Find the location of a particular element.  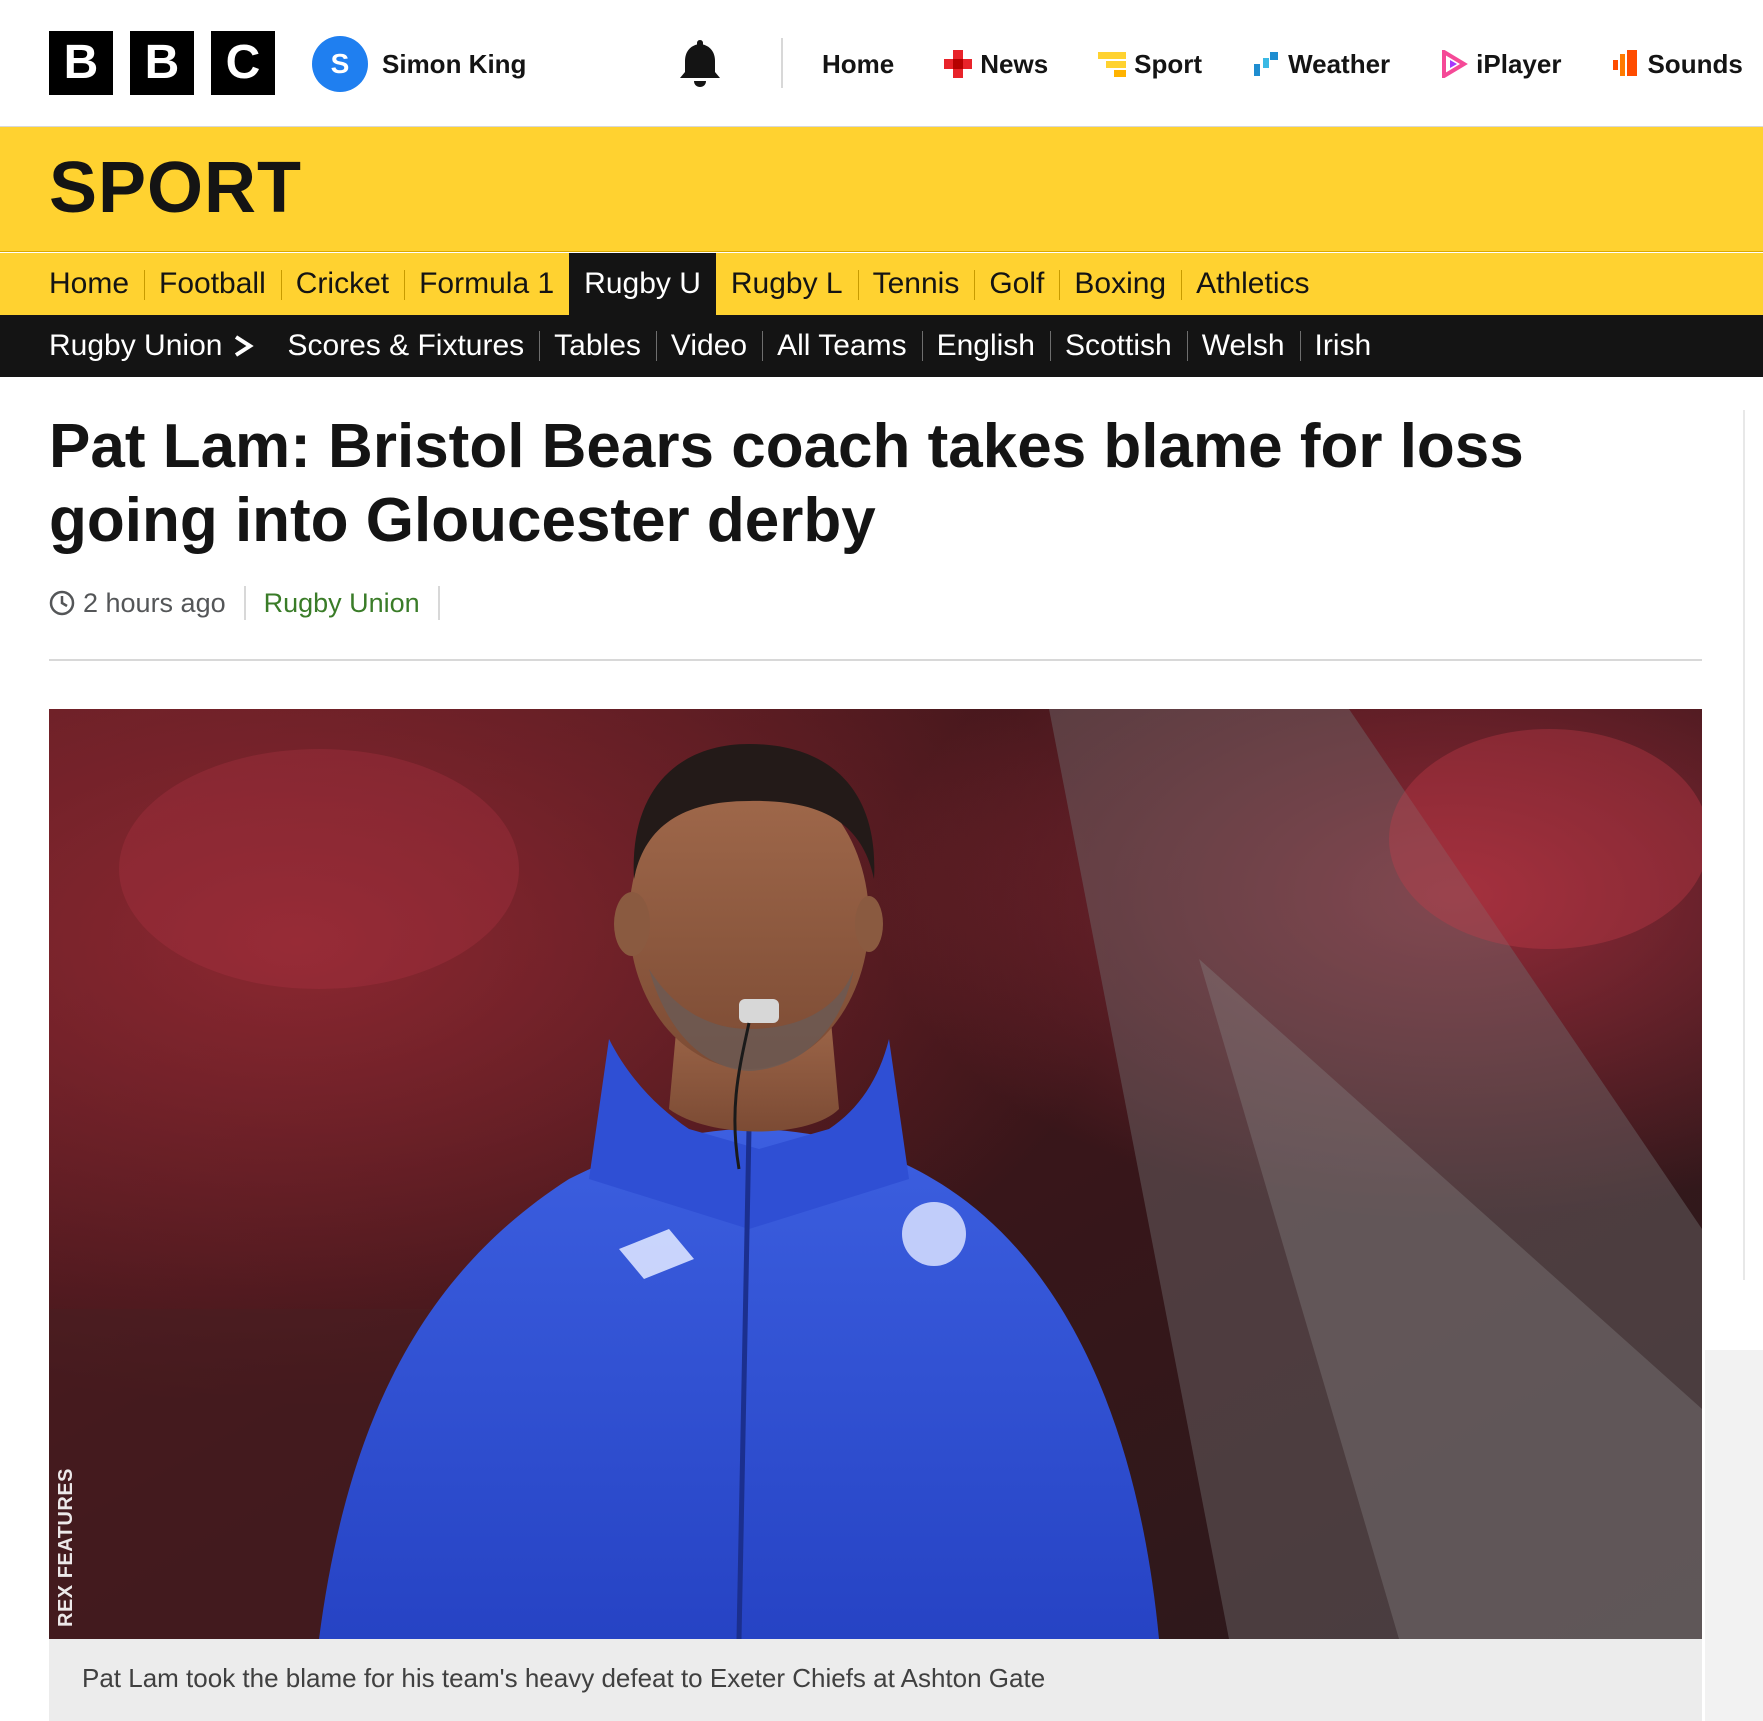

global-nav-label: Home is located at coordinates (858, 63).